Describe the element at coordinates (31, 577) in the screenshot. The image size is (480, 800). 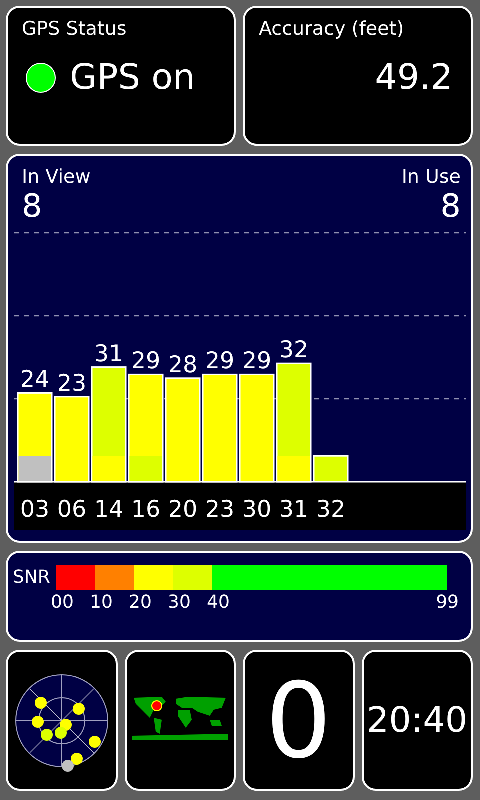
I see `snr-label: SNR` at that location.